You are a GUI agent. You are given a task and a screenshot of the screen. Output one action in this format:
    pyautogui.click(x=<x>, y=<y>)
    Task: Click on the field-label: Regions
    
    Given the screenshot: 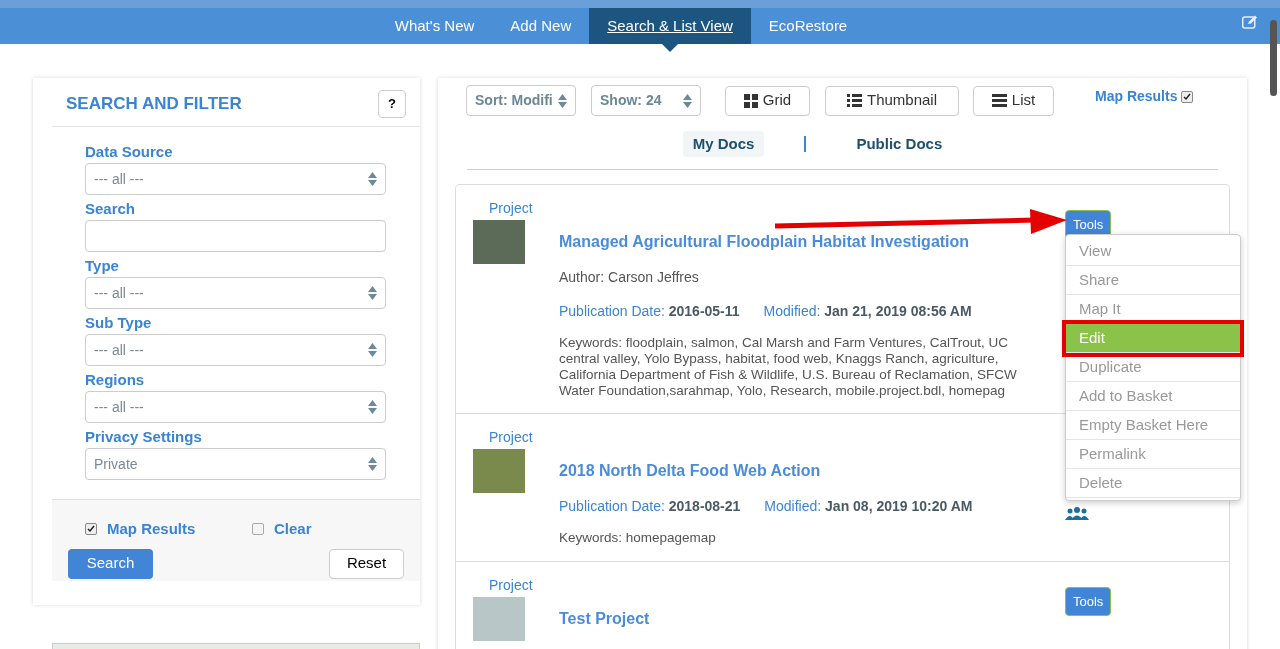 What is the action you would take?
    pyautogui.click(x=115, y=380)
    